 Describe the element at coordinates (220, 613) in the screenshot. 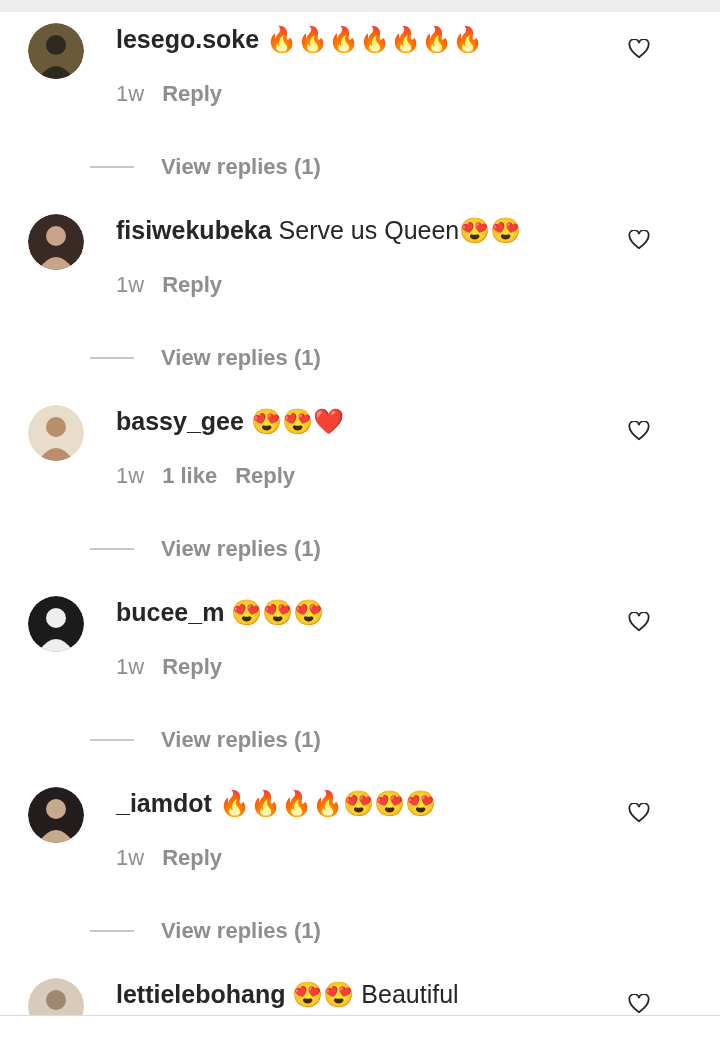

I see `comment-text: bucee_m 😍😍😍` at that location.